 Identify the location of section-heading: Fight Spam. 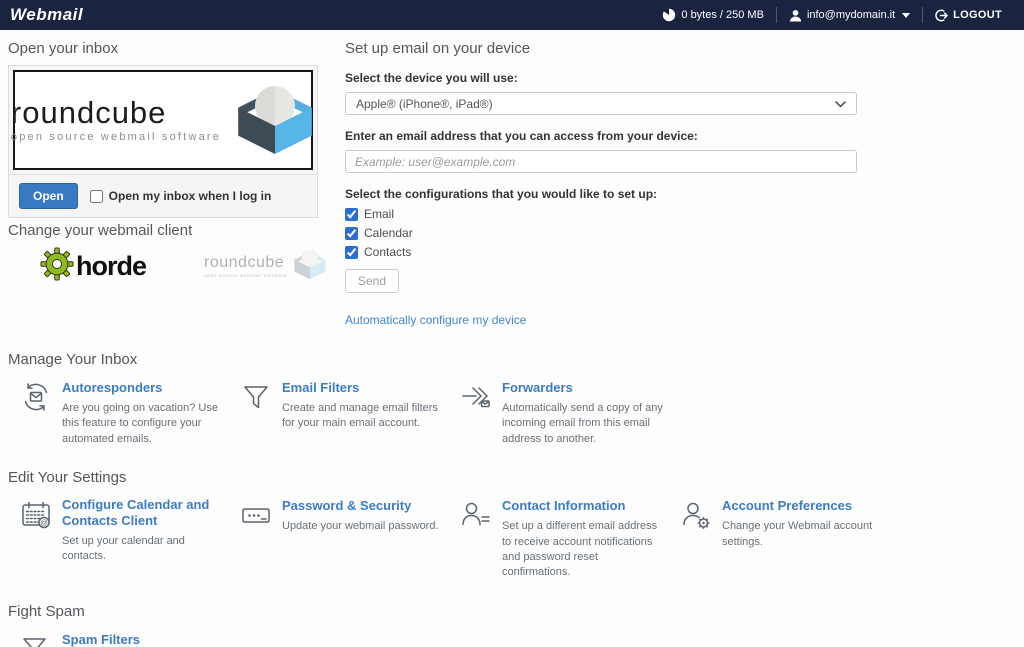
(46, 611).